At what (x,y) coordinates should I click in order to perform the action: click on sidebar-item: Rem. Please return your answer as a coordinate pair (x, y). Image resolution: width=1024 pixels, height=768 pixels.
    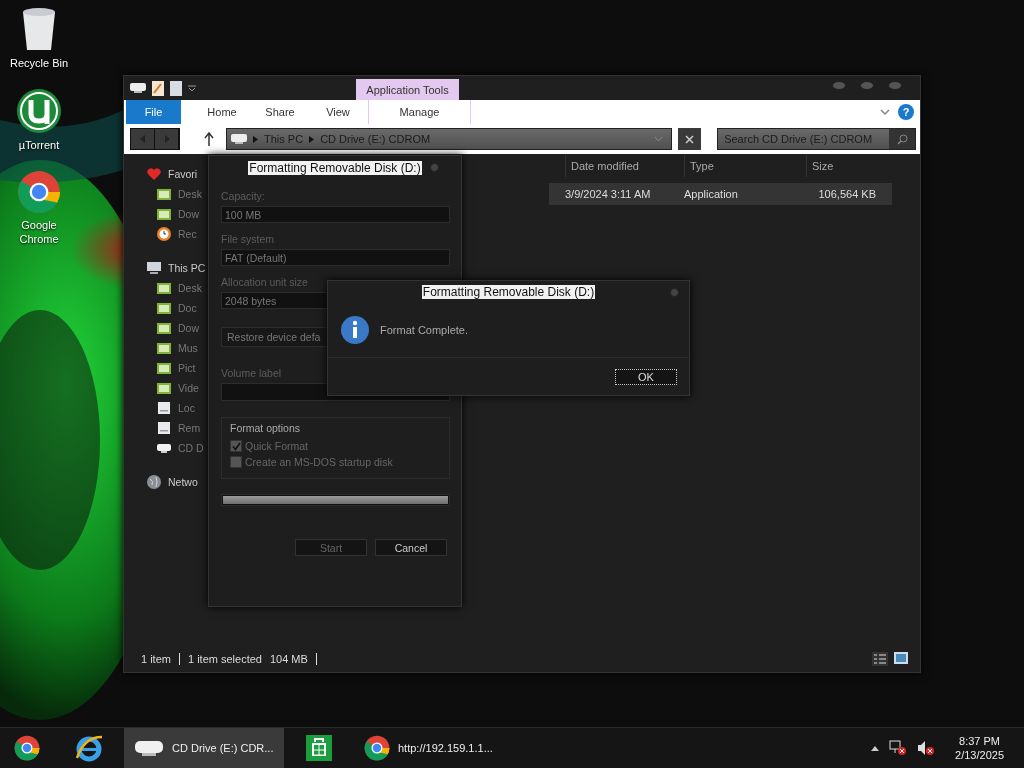
    Looking at the image, I should click on (189, 428).